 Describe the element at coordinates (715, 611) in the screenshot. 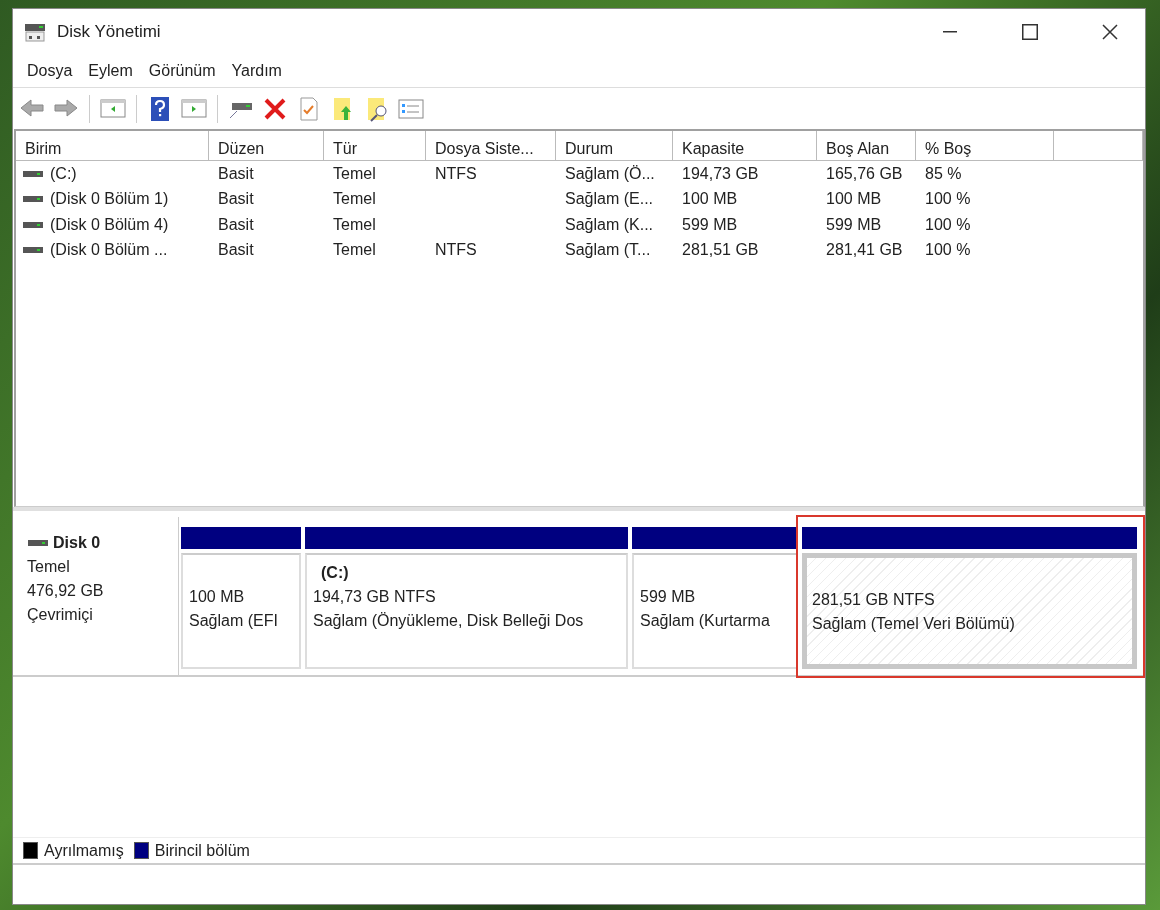

I see `partition-block: 599 MB Sağlam (Kurtarma` at that location.